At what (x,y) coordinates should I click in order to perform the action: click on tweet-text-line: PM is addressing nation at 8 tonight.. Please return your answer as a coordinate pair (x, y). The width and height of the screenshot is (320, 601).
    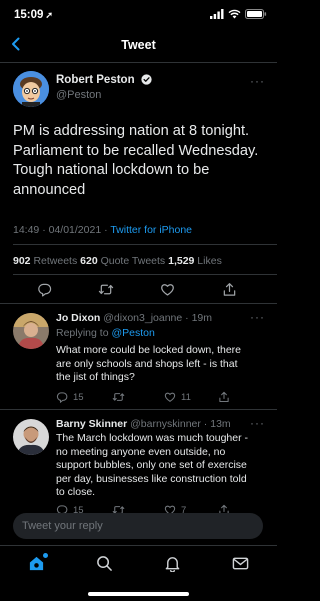
    Looking at the image, I should click on (131, 131).